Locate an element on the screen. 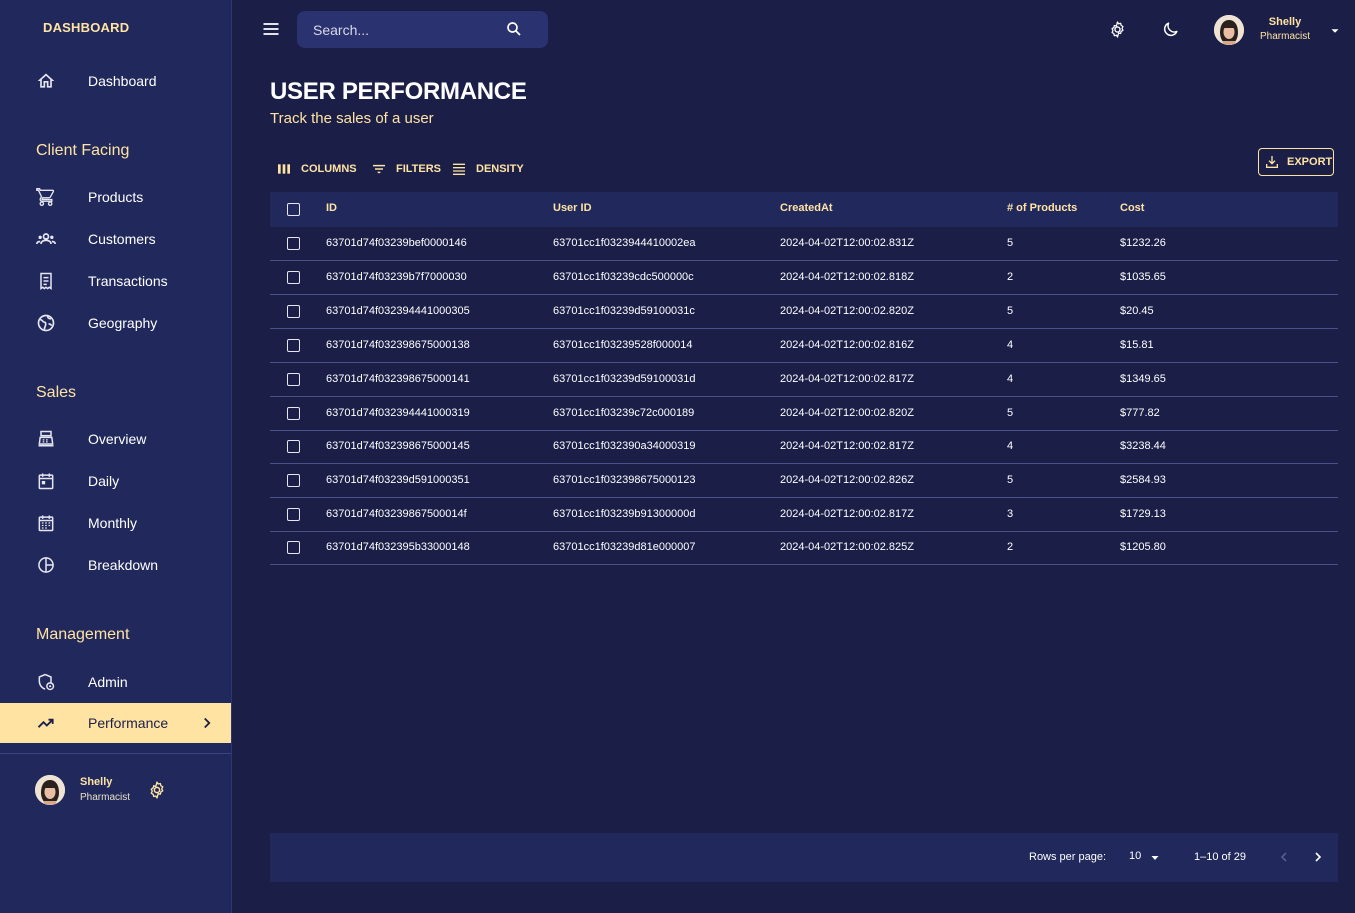 The height and width of the screenshot is (913, 1355). cell-cost: $2584.93 is located at coordinates (1143, 480).